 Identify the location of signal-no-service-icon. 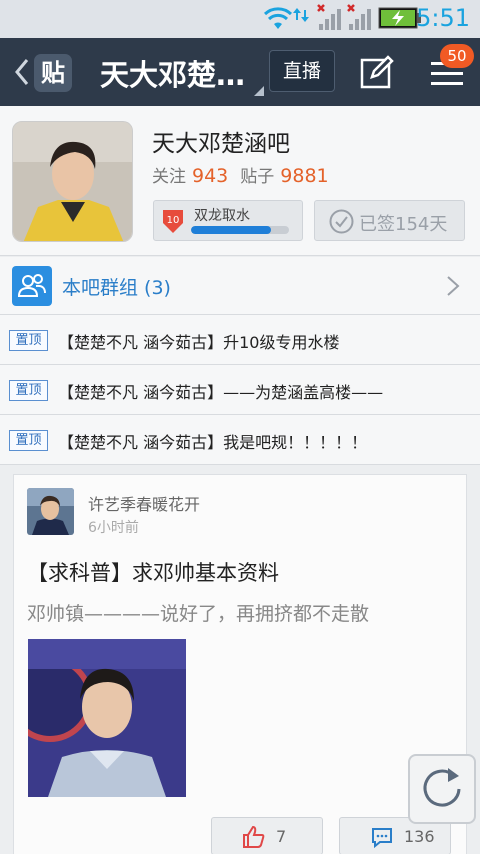
(329, 17).